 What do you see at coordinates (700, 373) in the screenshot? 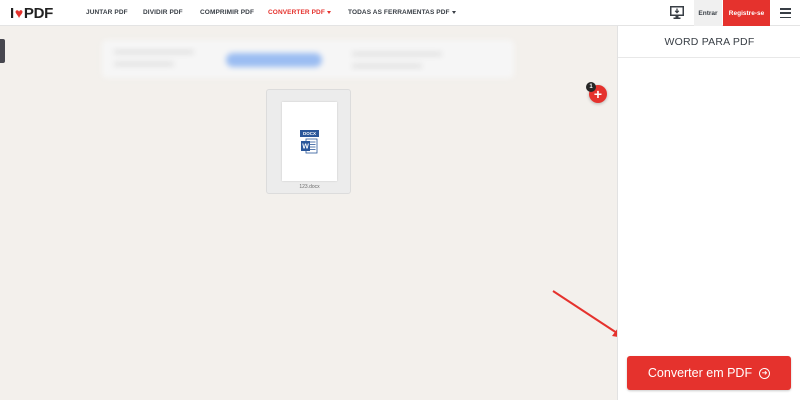
I see `convert-label: Converter em PDF` at bounding box center [700, 373].